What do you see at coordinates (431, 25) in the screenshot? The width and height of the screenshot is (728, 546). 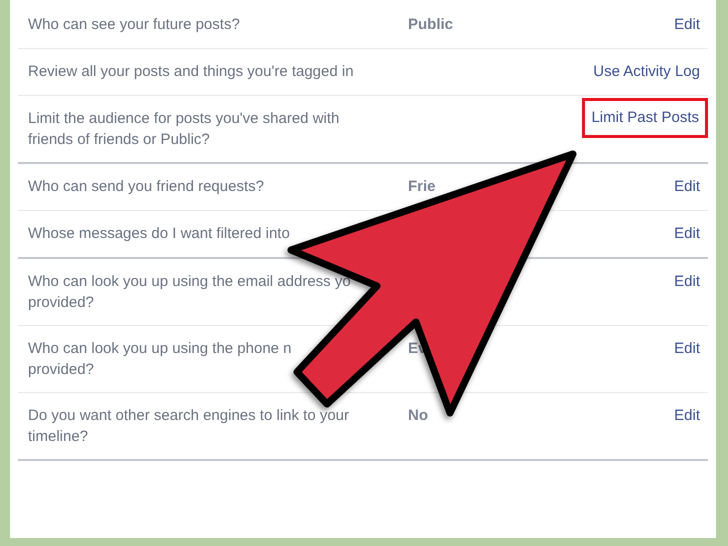 I see `setting-value: Public` at bounding box center [431, 25].